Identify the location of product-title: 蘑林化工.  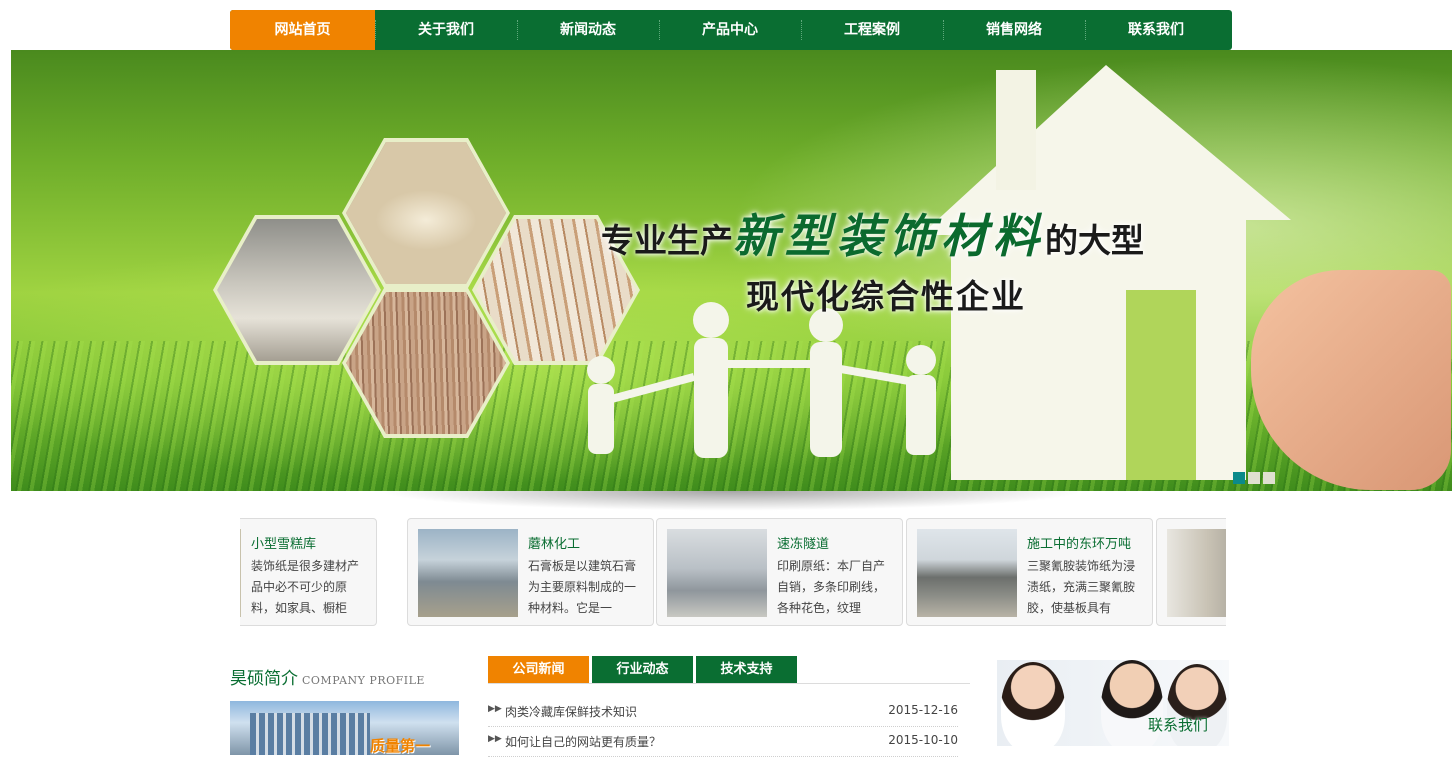
(554, 544).